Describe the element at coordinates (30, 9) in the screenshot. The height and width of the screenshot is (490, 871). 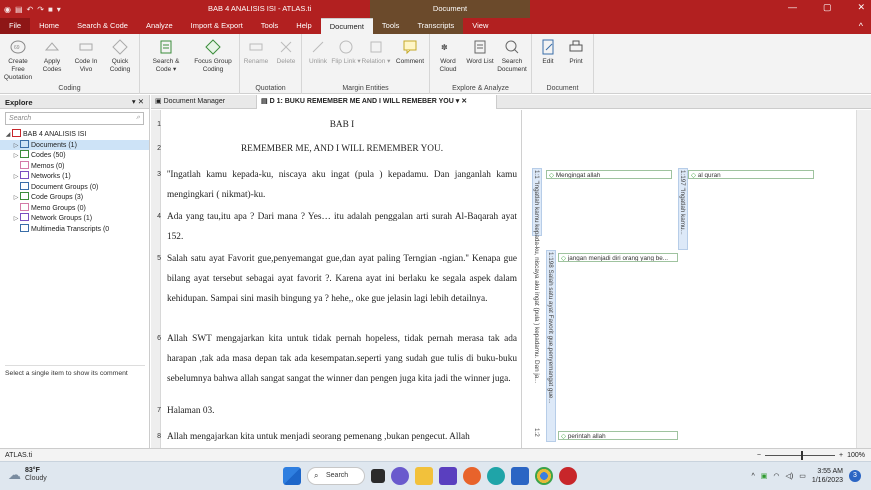
I see `undo-icon: ↶` at that location.